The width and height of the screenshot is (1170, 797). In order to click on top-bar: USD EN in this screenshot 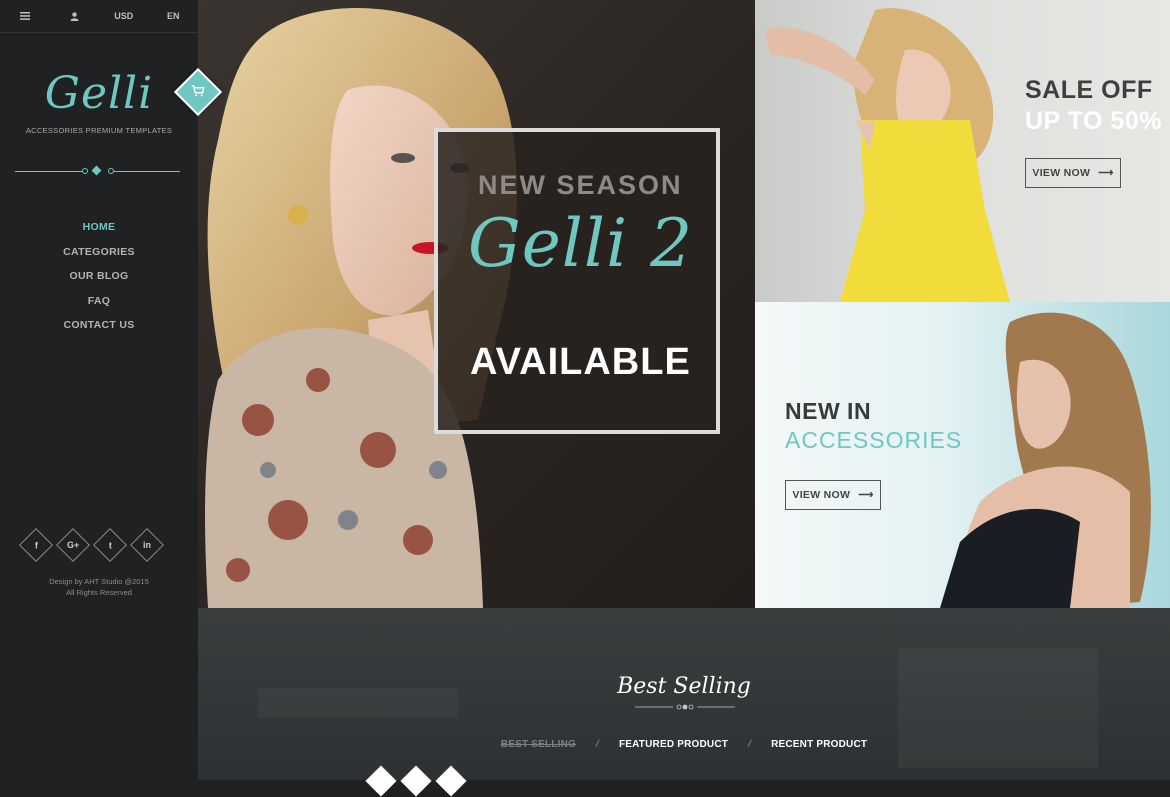, I will do `click(99, 16)`.